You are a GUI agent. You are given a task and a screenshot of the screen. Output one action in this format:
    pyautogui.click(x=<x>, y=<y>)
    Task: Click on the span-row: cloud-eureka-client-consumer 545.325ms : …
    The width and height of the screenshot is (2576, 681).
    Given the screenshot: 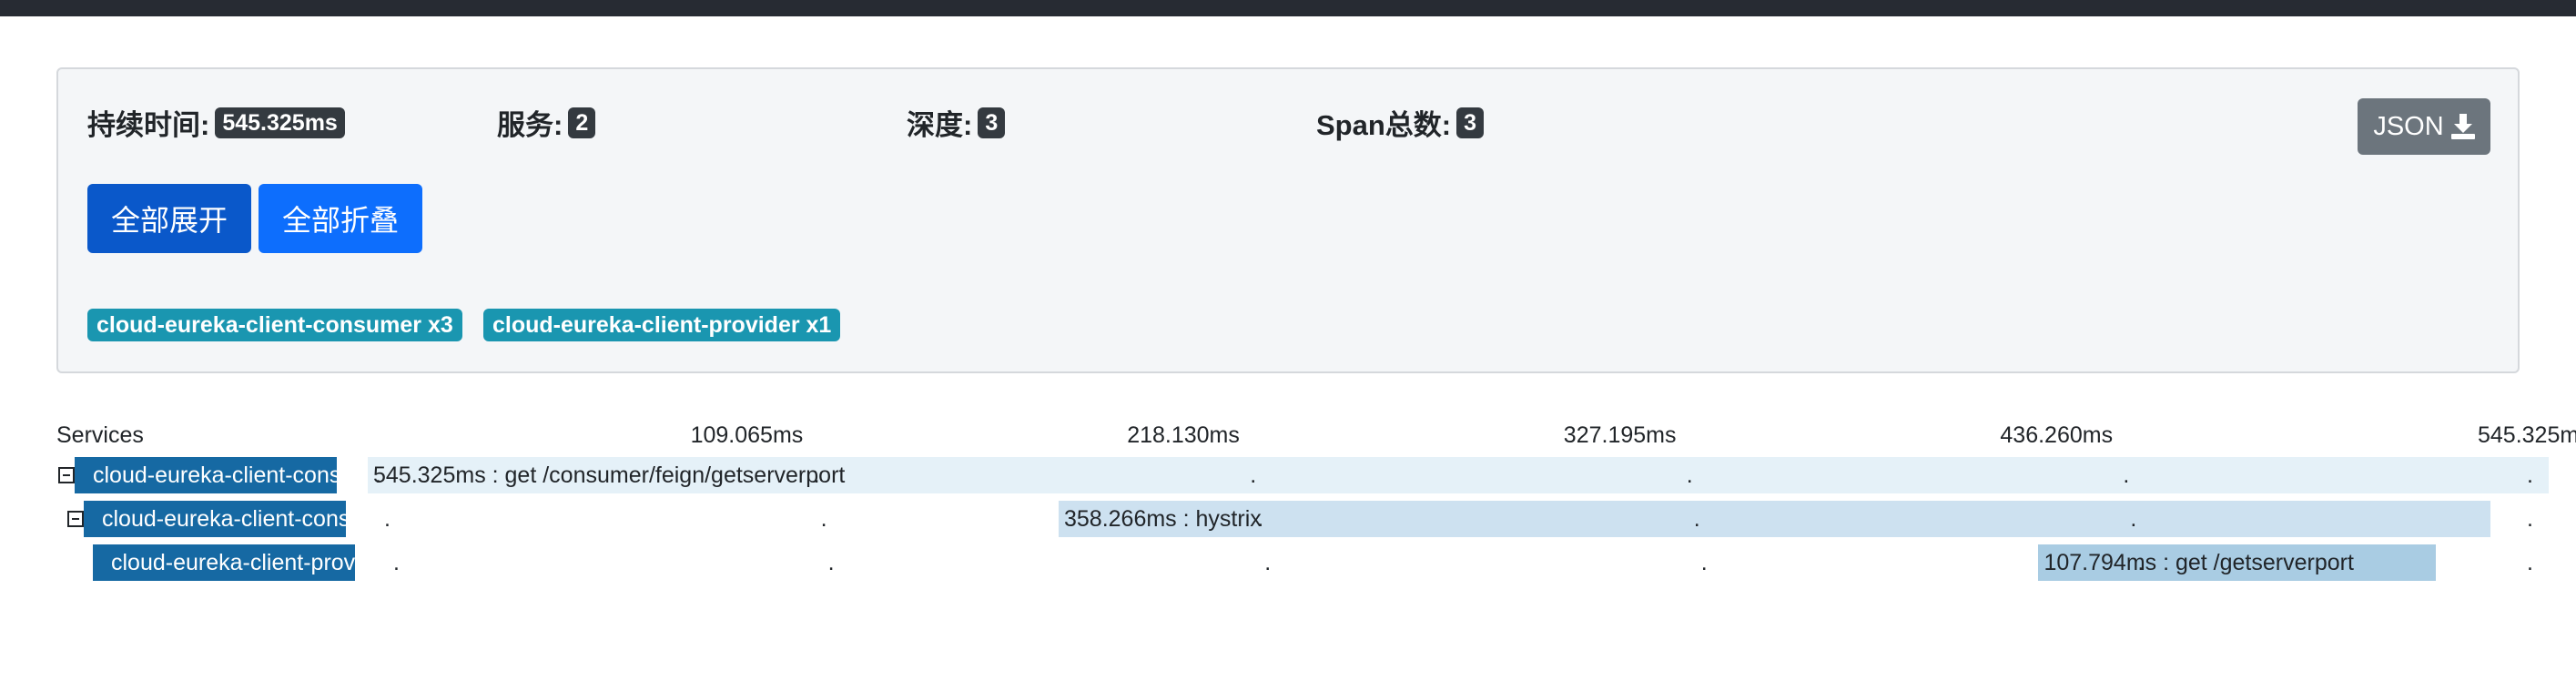 What is the action you would take?
    pyautogui.click(x=1288, y=475)
    